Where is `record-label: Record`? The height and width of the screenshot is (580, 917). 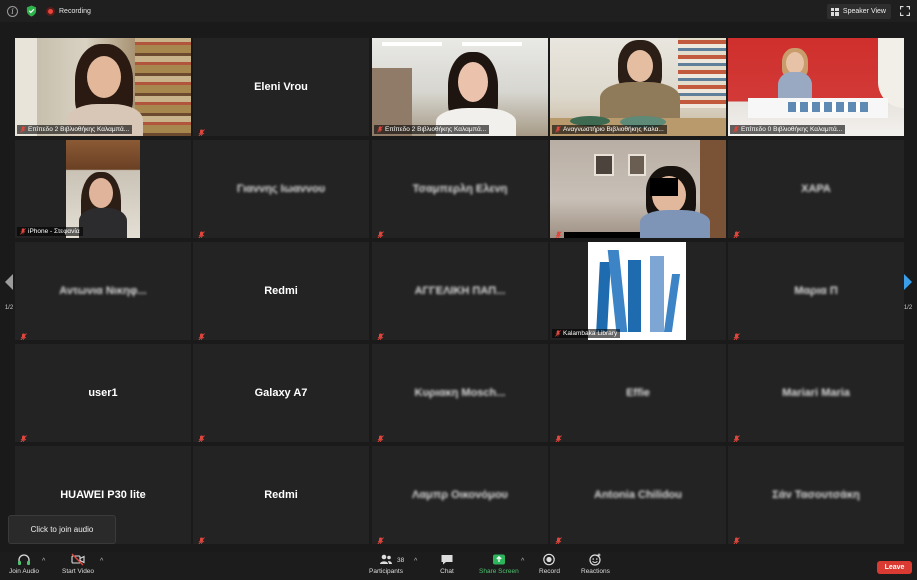 record-label: Record is located at coordinates (549, 571).